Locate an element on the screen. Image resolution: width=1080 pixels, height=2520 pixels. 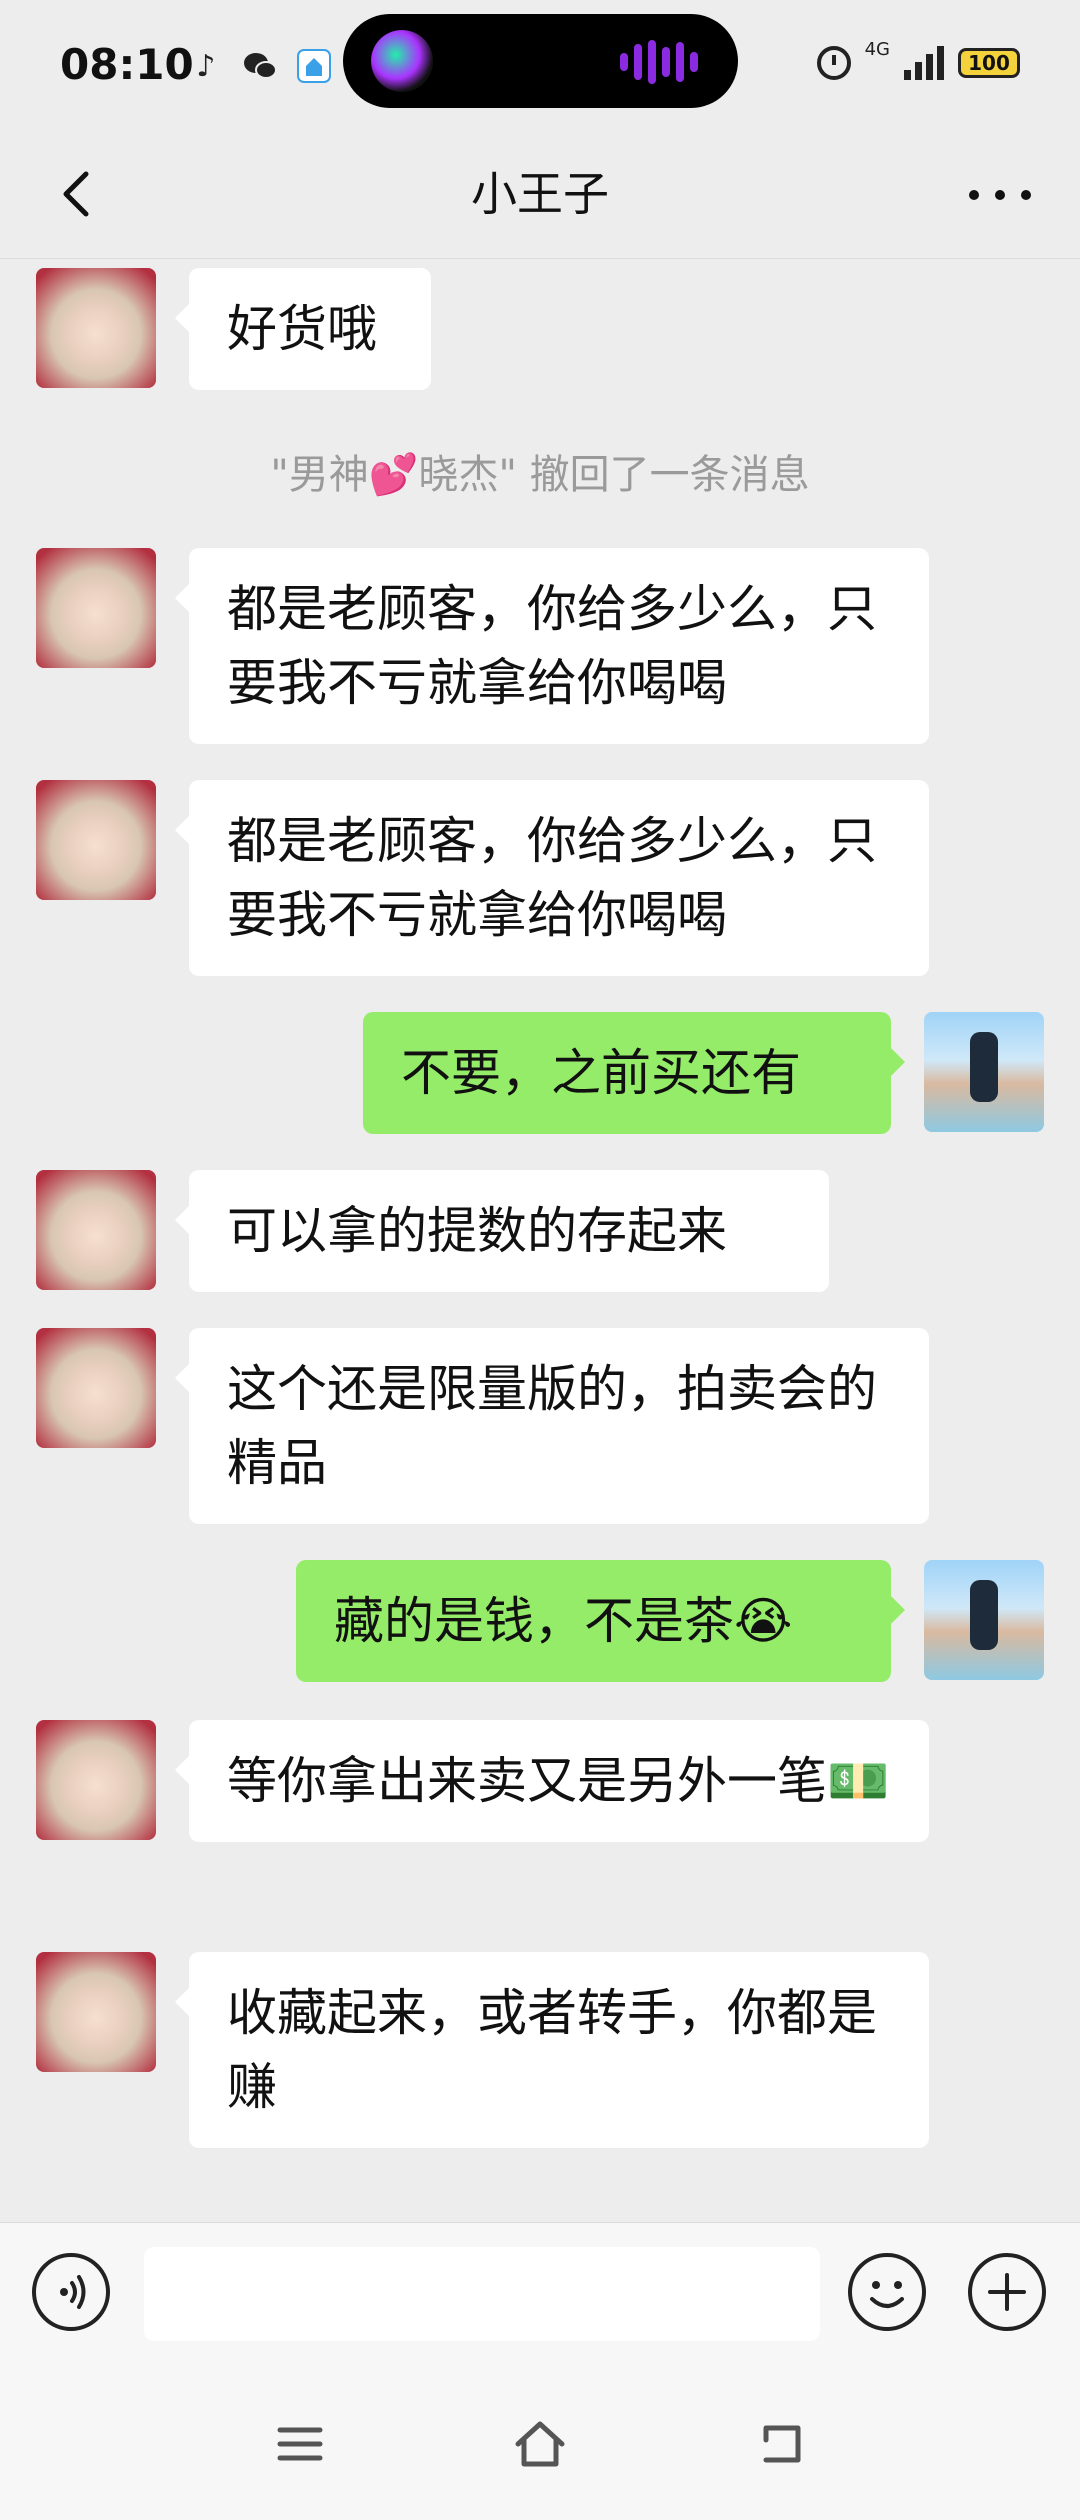
alarm-icon is located at coordinates (833, 63).